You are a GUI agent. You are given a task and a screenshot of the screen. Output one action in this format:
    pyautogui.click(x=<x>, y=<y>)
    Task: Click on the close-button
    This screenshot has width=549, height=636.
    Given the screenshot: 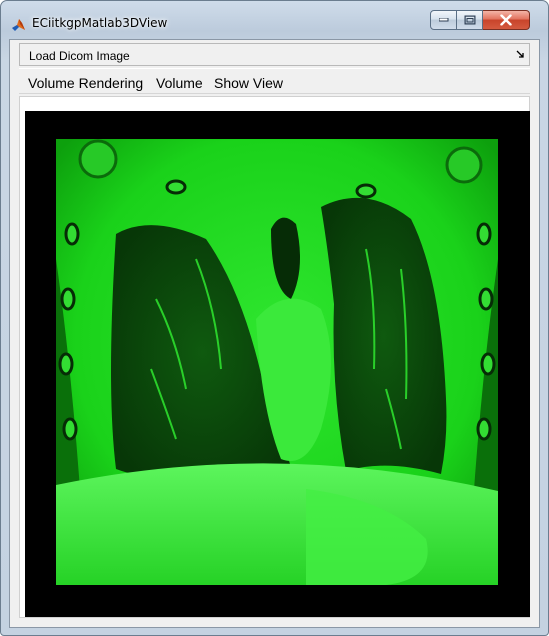 What is the action you would take?
    pyautogui.click(x=506, y=20)
    